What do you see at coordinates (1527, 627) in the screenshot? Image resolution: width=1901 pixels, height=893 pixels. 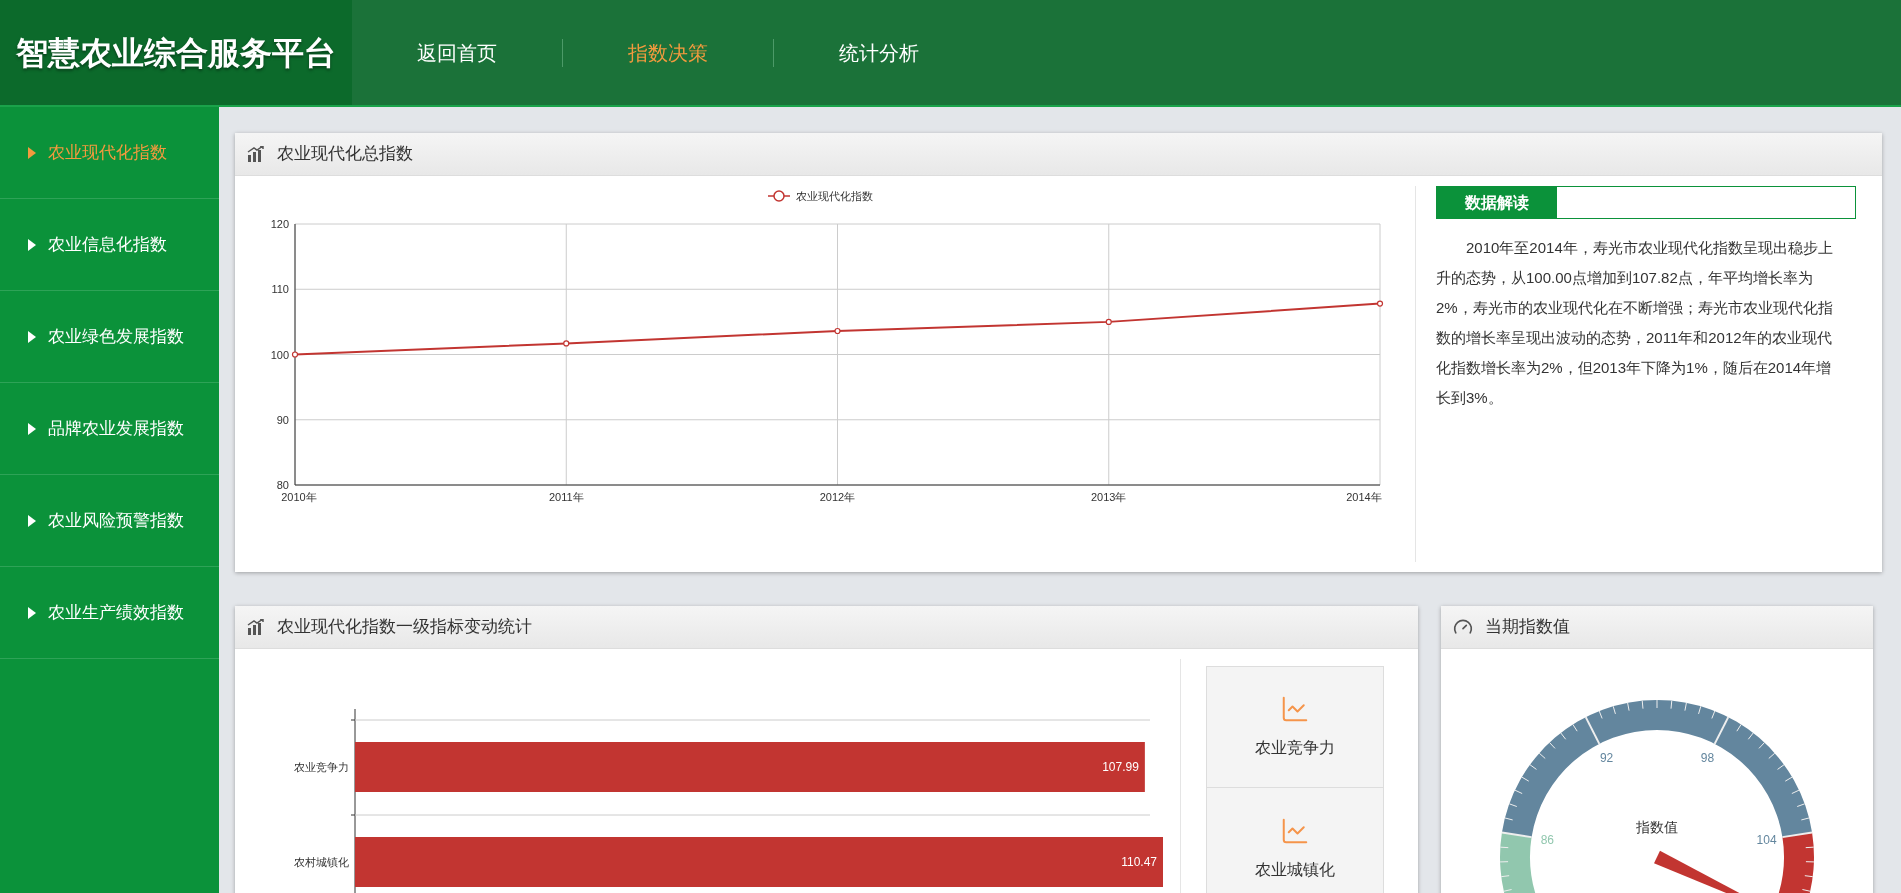 I see `panel-title: 当期指数值` at bounding box center [1527, 627].